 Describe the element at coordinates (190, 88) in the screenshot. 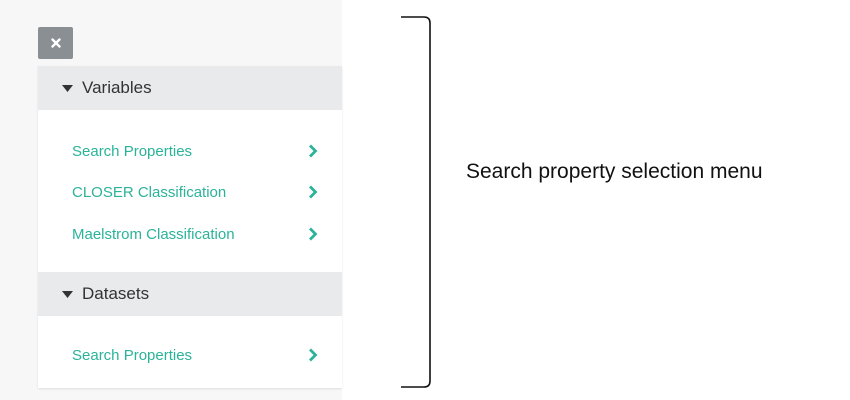

I see `section-header-variables: Variables` at that location.